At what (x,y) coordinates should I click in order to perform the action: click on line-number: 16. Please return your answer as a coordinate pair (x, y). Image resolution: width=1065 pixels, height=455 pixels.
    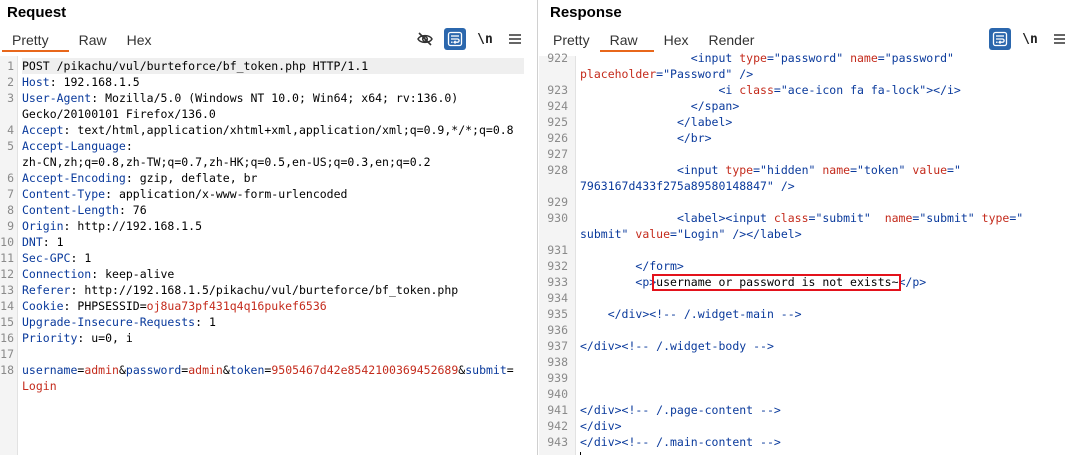
    Looking at the image, I should click on (7, 338).